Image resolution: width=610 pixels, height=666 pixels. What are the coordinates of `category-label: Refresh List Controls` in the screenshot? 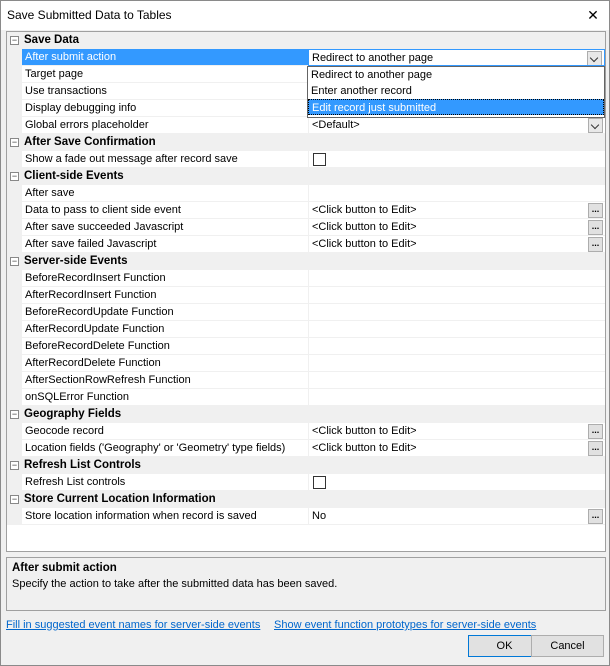 It's located at (82, 465).